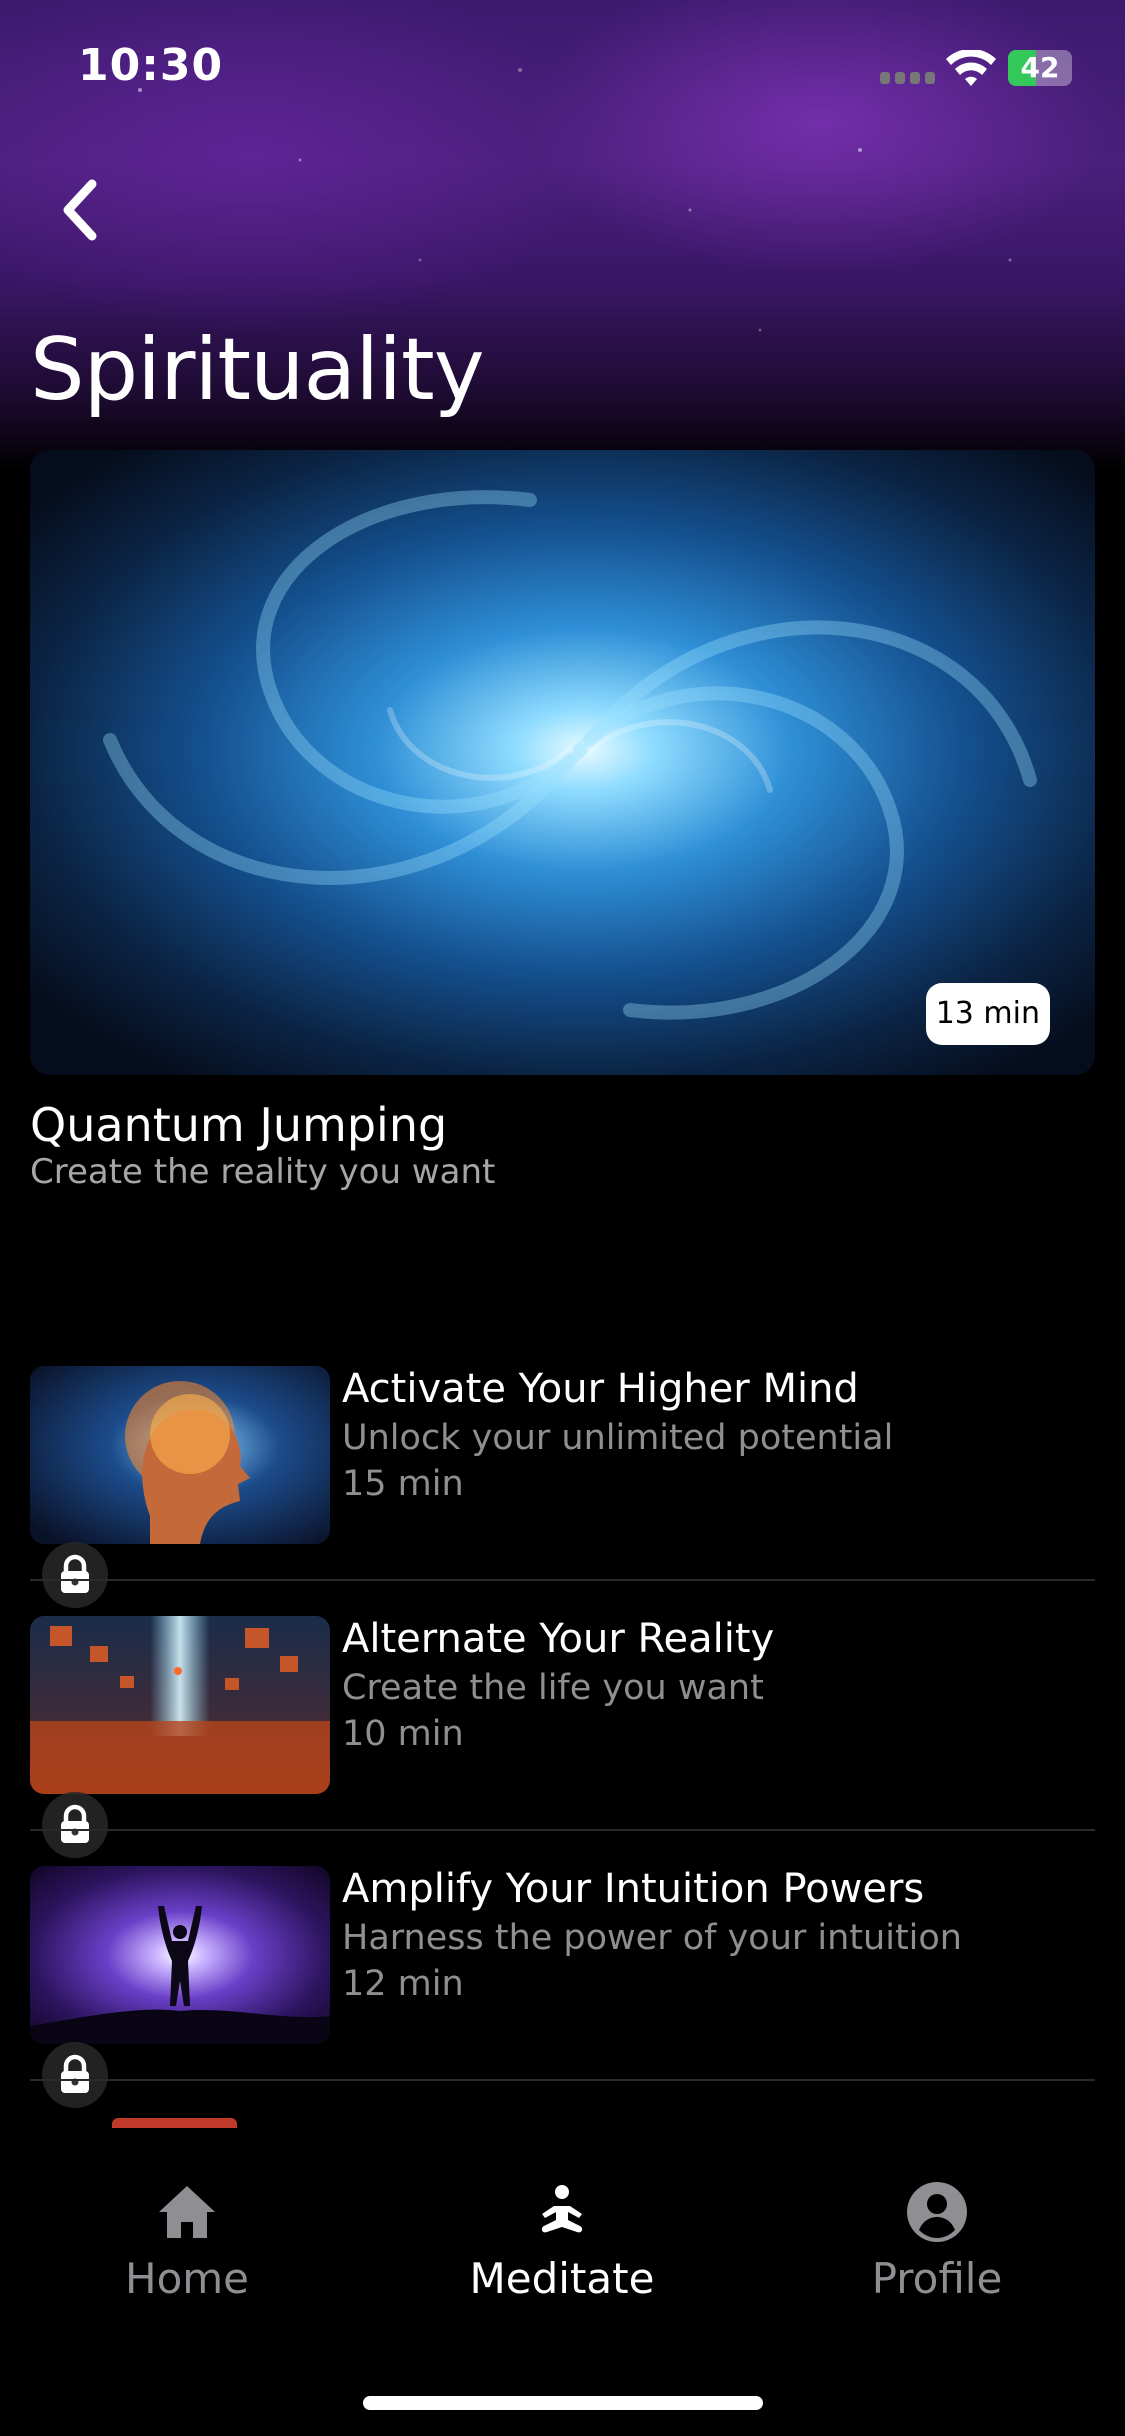 This screenshot has width=1125, height=2436. What do you see at coordinates (558, 1639) in the screenshot?
I see `item-title: Alternate Your Reality` at bounding box center [558, 1639].